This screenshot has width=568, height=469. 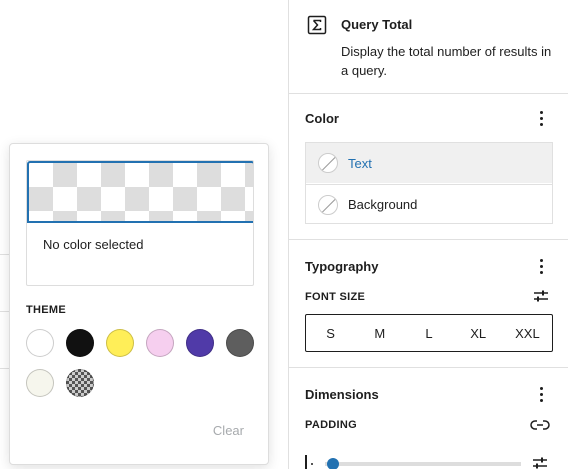 I want to click on font-size-picker: S M L XL XXL, so click(x=429, y=333).